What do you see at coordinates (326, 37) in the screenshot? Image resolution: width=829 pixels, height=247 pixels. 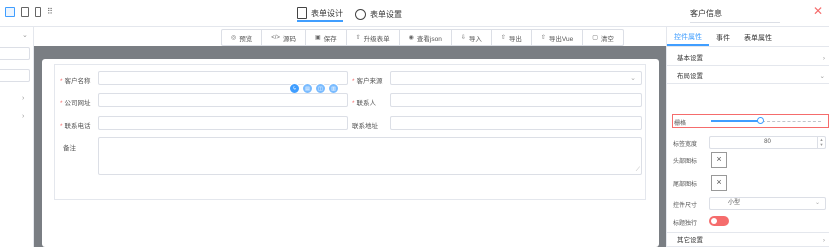 I see `save-button: ▣ 保存` at bounding box center [326, 37].